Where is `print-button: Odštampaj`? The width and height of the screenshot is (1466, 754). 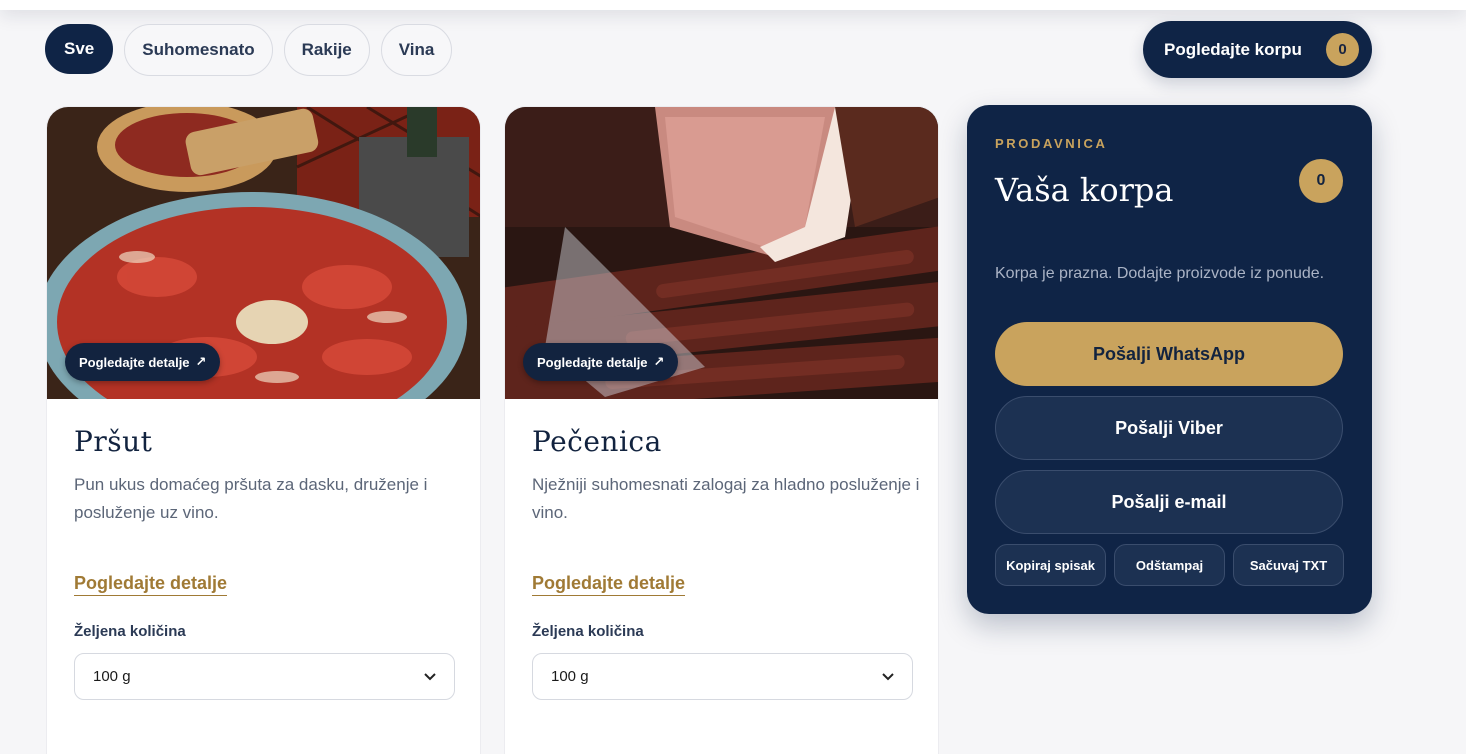
print-button: Odštampaj is located at coordinates (1169, 565).